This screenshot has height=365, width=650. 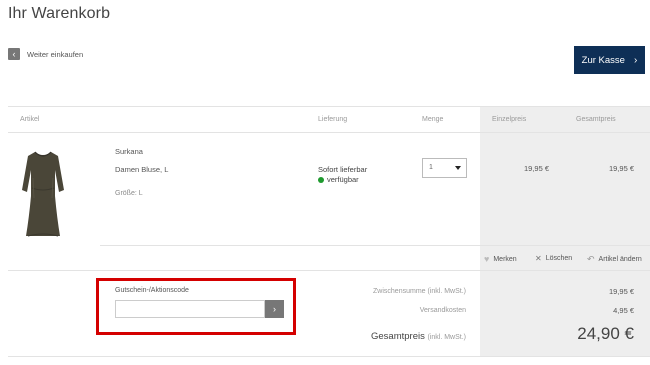 I want to click on coupon-submit-button: ›, so click(x=274, y=309).